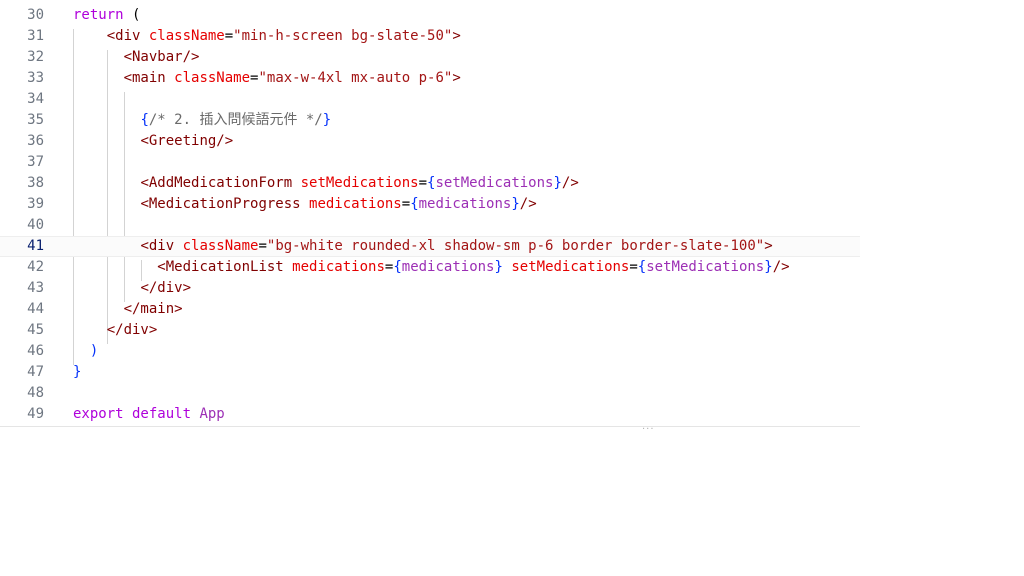 This screenshot has width=1024, height=576. Describe the element at coordinates (35, 267) in the screenshot. I see `line-number: 42` at that location.